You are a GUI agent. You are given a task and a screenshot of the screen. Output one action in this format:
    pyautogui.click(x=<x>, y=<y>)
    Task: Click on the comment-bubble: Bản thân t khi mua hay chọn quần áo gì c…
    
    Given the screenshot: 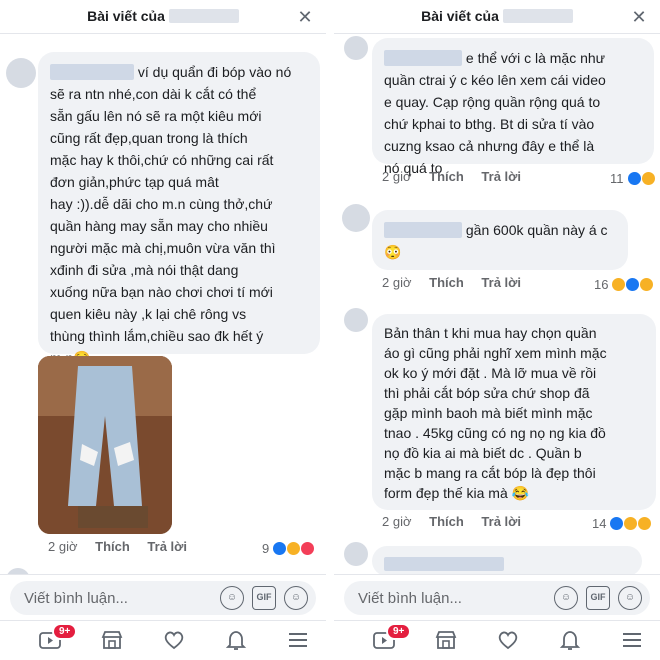 What is the action you would take?
    pyautogui.click(x=514, y=412)
    